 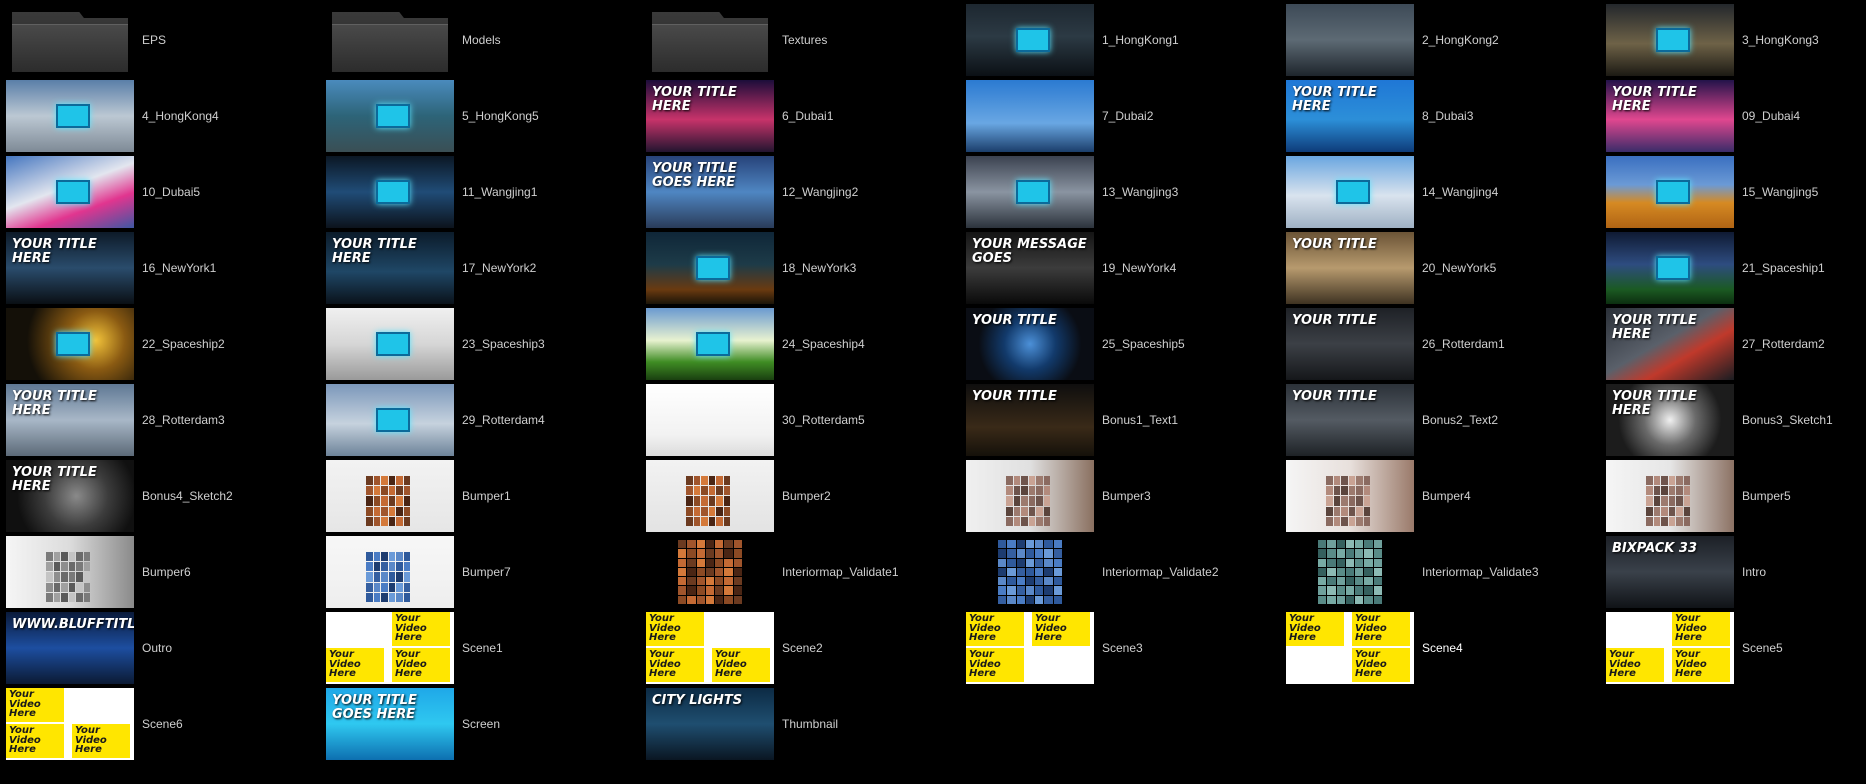 I want to click on file-item: 2_HongKong2, so click(x=1446, y=40).